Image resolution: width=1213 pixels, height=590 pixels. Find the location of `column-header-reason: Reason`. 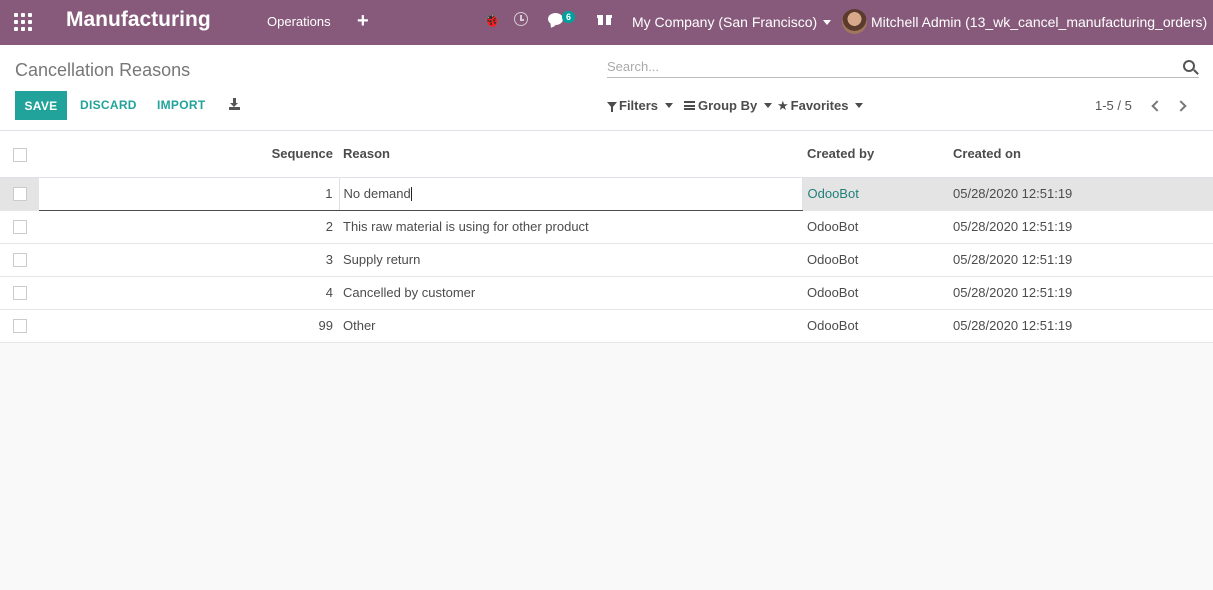

column-header-reason: Reason is located at coordinates (570, 154).